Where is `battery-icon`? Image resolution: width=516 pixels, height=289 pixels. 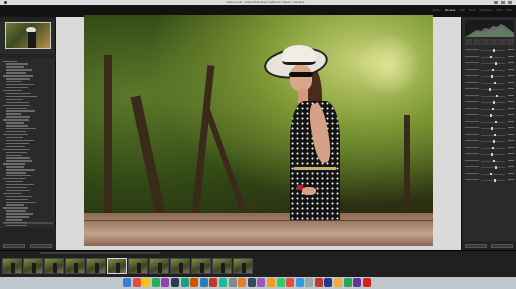
battery-icon is located at coordinates (503, 2).